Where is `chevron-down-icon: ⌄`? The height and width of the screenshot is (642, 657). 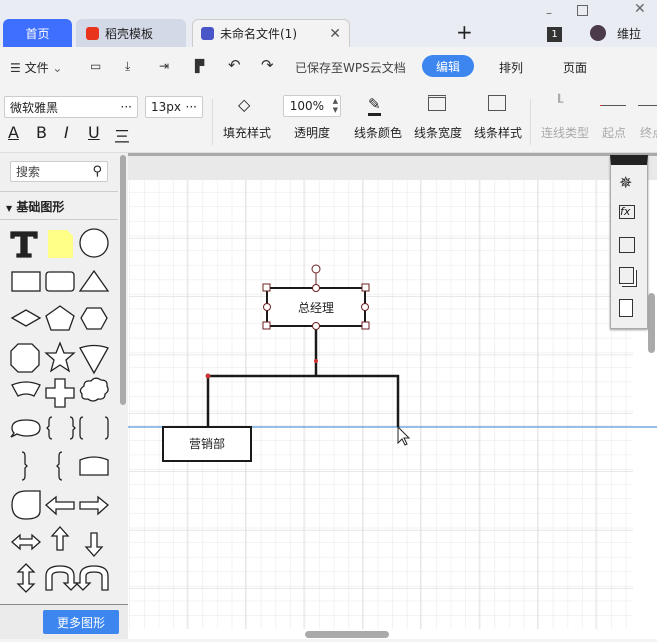
chevron-down-icon: ⌄ is located at coordinates (55, 67).